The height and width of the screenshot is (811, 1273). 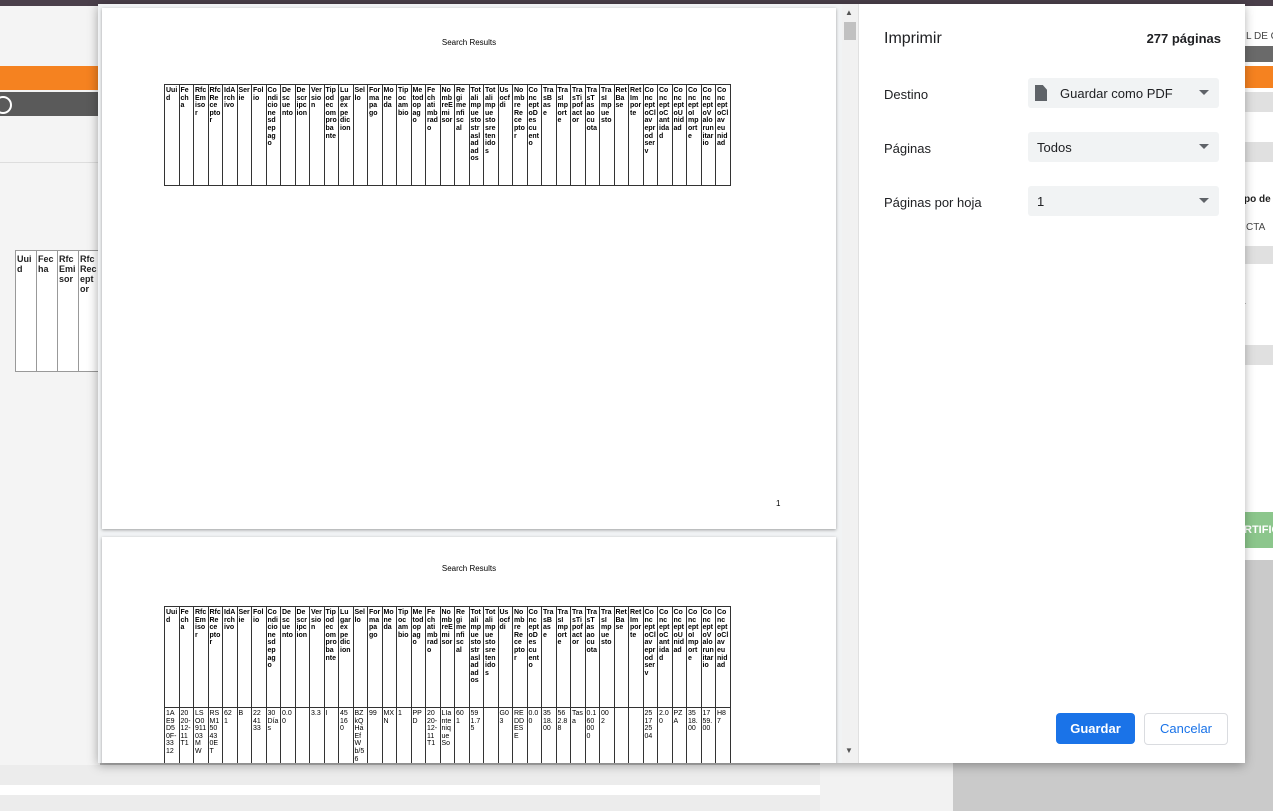 What do you see at coordinates (708, 657) in the screenshot?
I see `table-header-cell: ConceptoValorunitario` at bounding box center [708, 657].